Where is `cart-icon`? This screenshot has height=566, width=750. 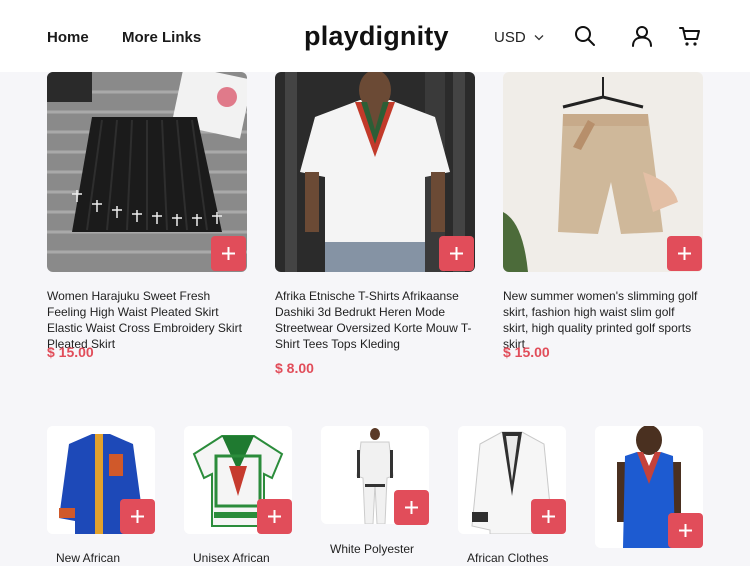
cart-icon is located at coordinates (690, 36).